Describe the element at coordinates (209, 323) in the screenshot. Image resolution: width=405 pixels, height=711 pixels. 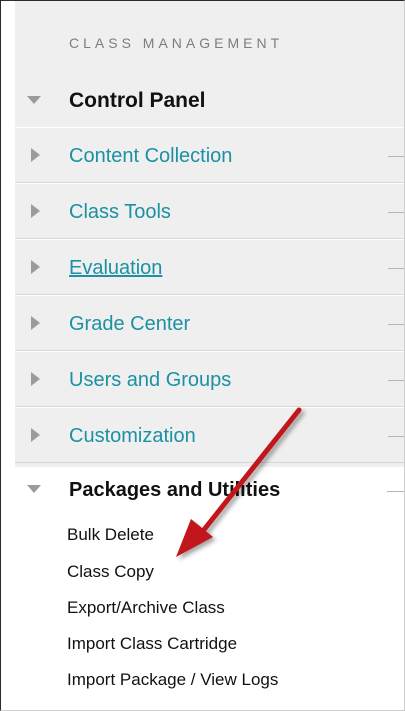
I see `menu-item-grade-center: Grade Center` at that location.